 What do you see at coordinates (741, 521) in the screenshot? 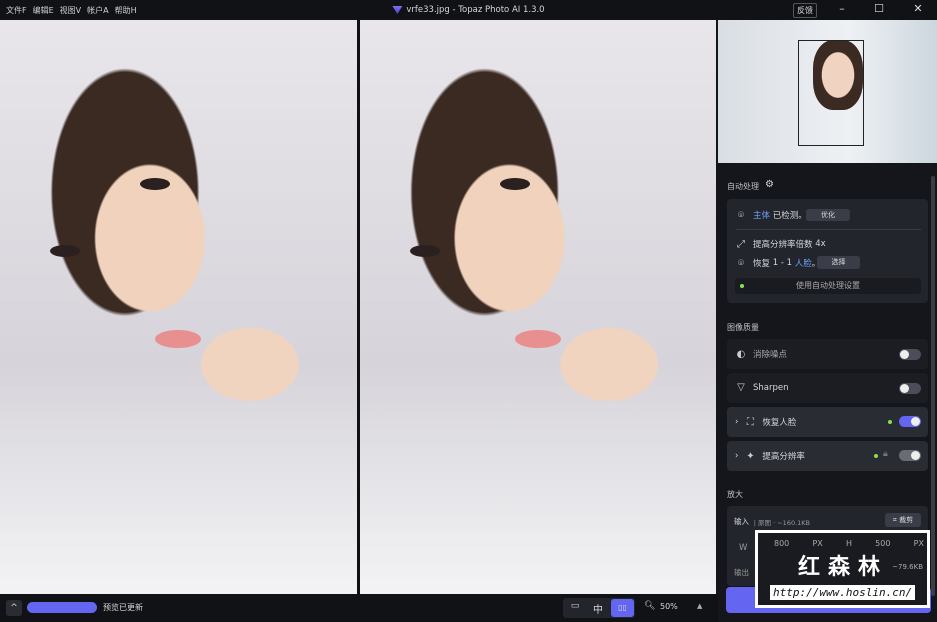
I see `input-label: 输入` at bounding box center [741, 521].